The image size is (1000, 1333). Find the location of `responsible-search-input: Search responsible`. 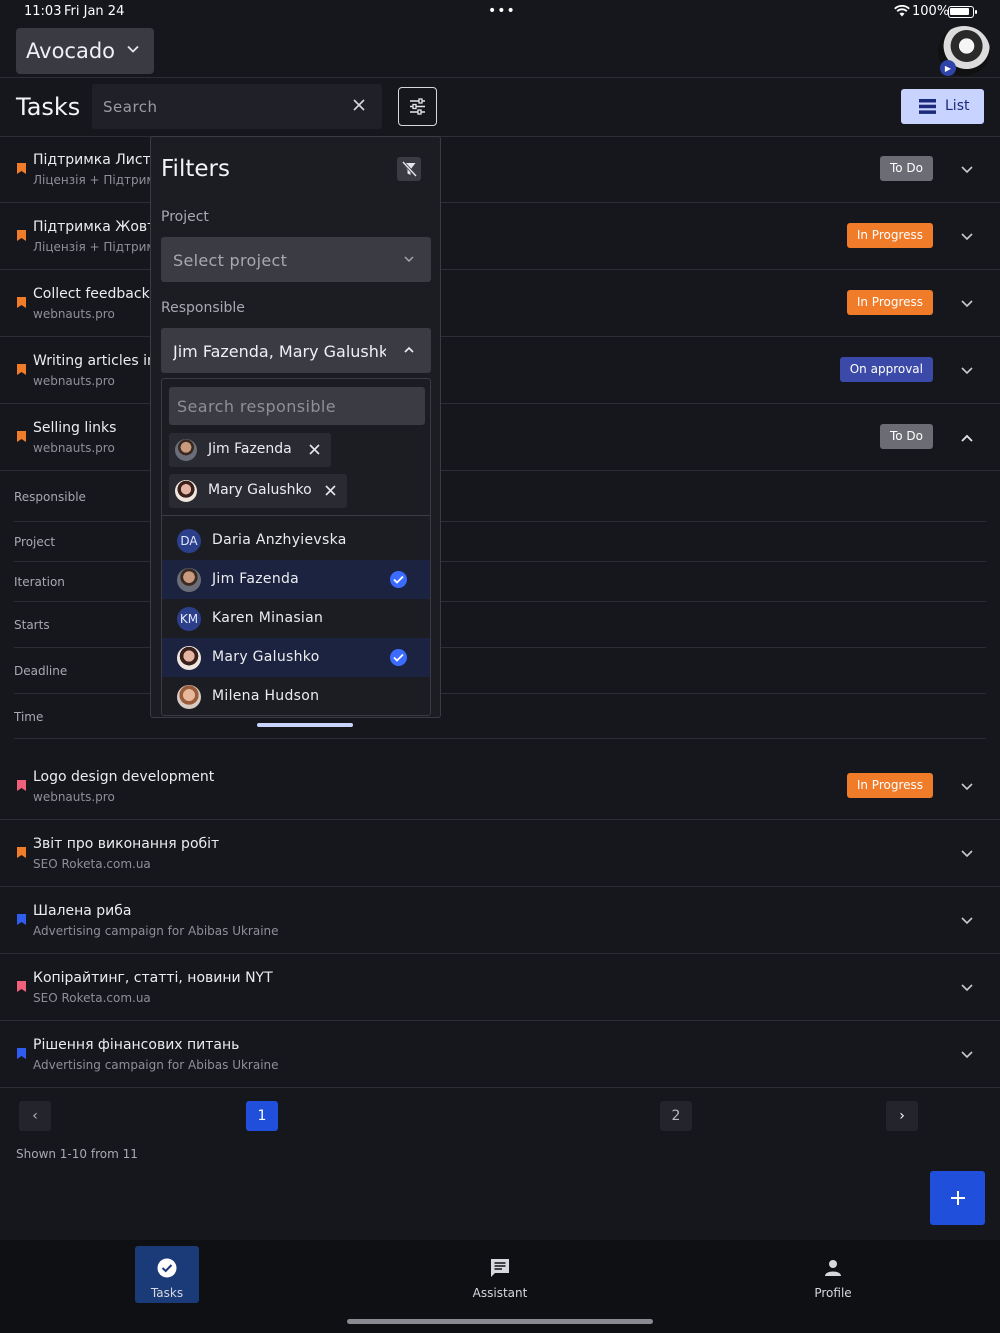

responsible-search-input: Search responsible is located at coordinates (297, 406).